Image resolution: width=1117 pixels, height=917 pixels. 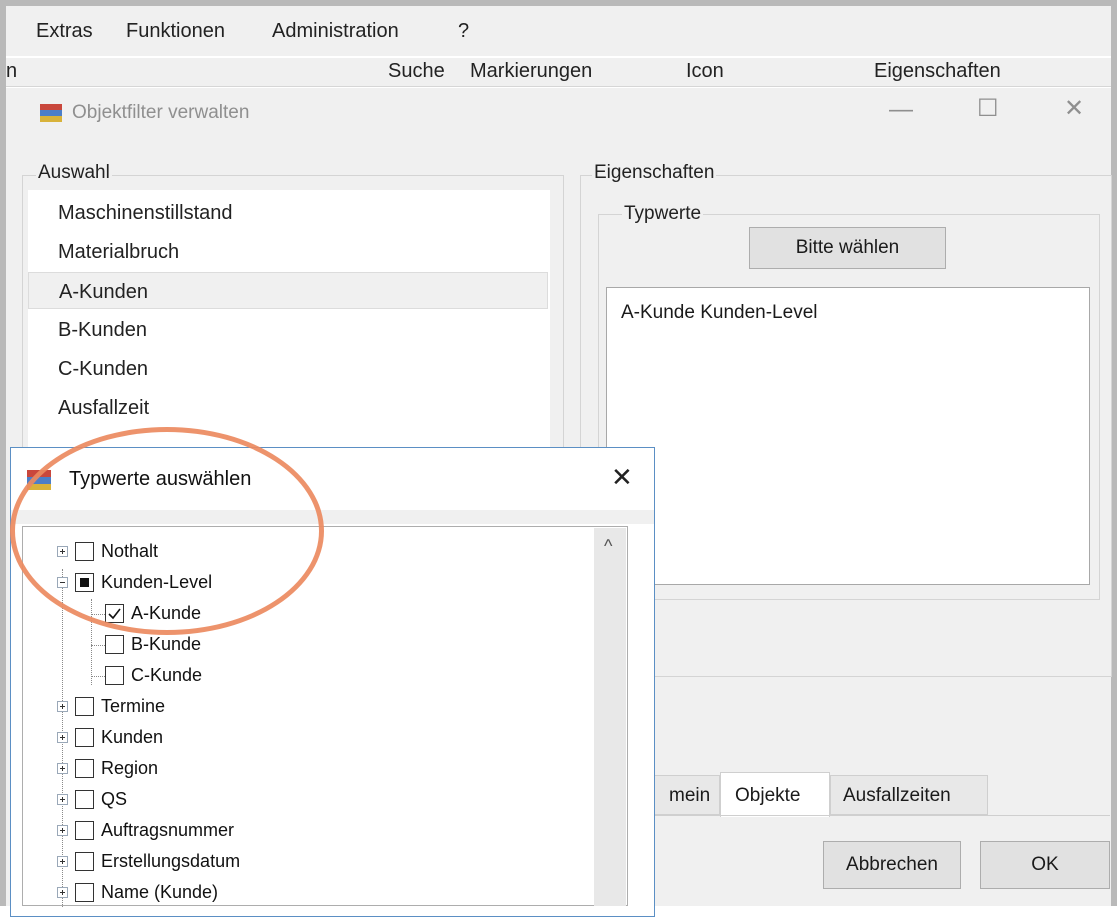 I want to click on tree-node-label: Kunden, so click(x=132, y=737).